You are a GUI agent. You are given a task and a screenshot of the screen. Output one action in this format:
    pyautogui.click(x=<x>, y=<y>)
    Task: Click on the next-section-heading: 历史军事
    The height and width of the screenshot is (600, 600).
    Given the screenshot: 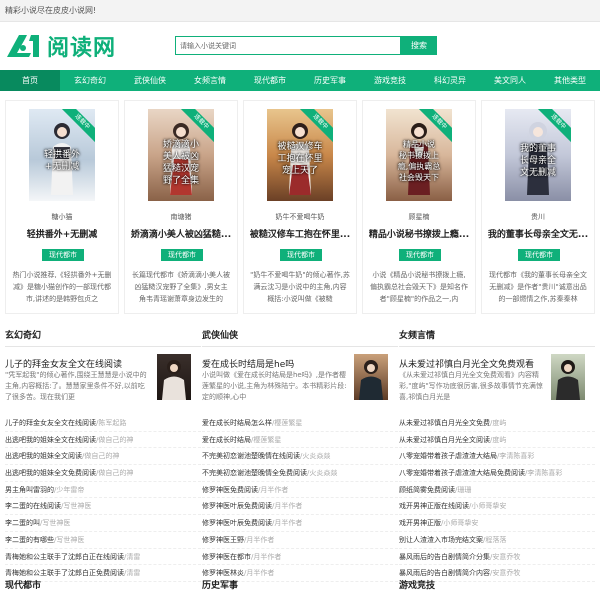 What is the action you would take?
    pyautogui.click(x=220, y=584)
    